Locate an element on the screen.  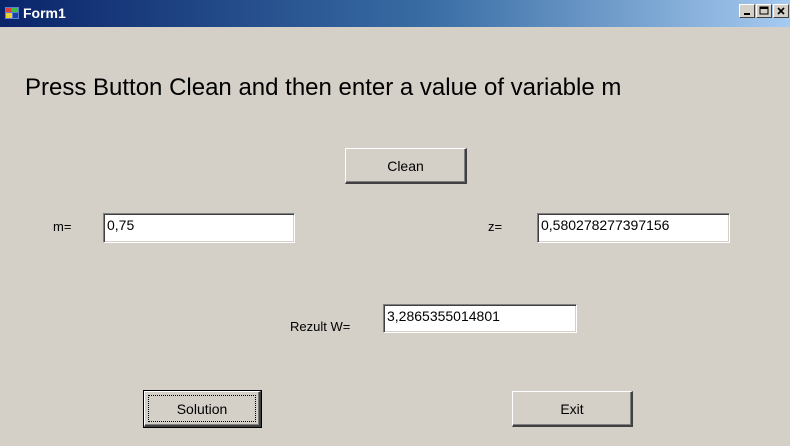
m-label: m= is located at coordinates (62, 226).